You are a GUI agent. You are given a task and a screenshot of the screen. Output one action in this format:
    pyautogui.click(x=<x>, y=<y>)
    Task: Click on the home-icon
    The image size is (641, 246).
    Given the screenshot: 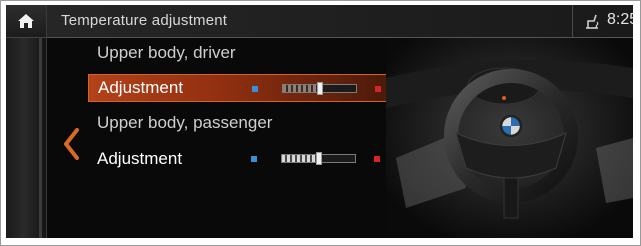 What is the action you would take?
    pyautogui.click(x=26, y=21)
    